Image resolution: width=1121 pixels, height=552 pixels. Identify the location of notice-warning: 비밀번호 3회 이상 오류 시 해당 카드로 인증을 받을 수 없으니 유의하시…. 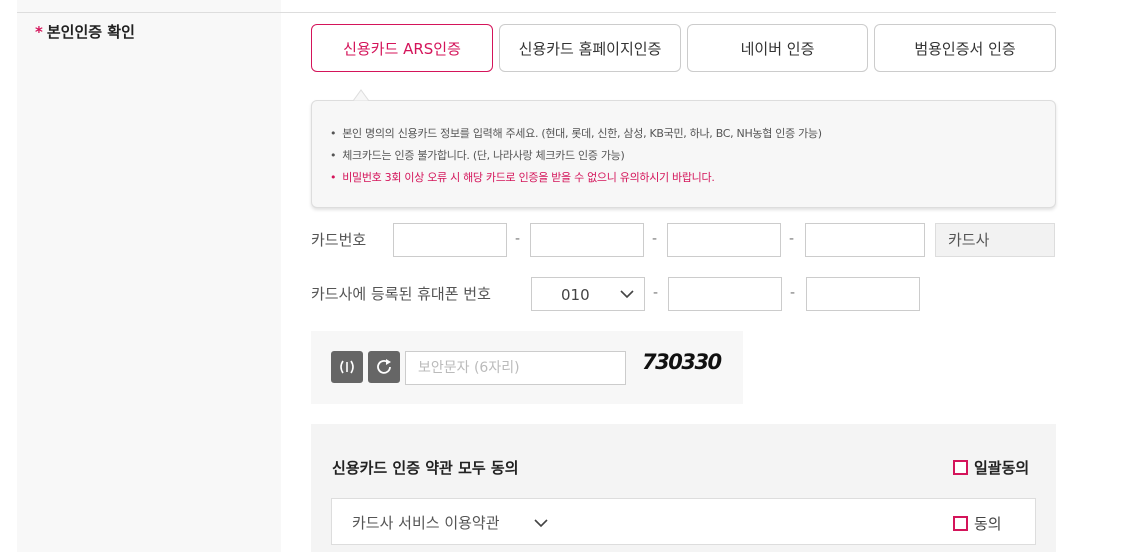
(576, 178).